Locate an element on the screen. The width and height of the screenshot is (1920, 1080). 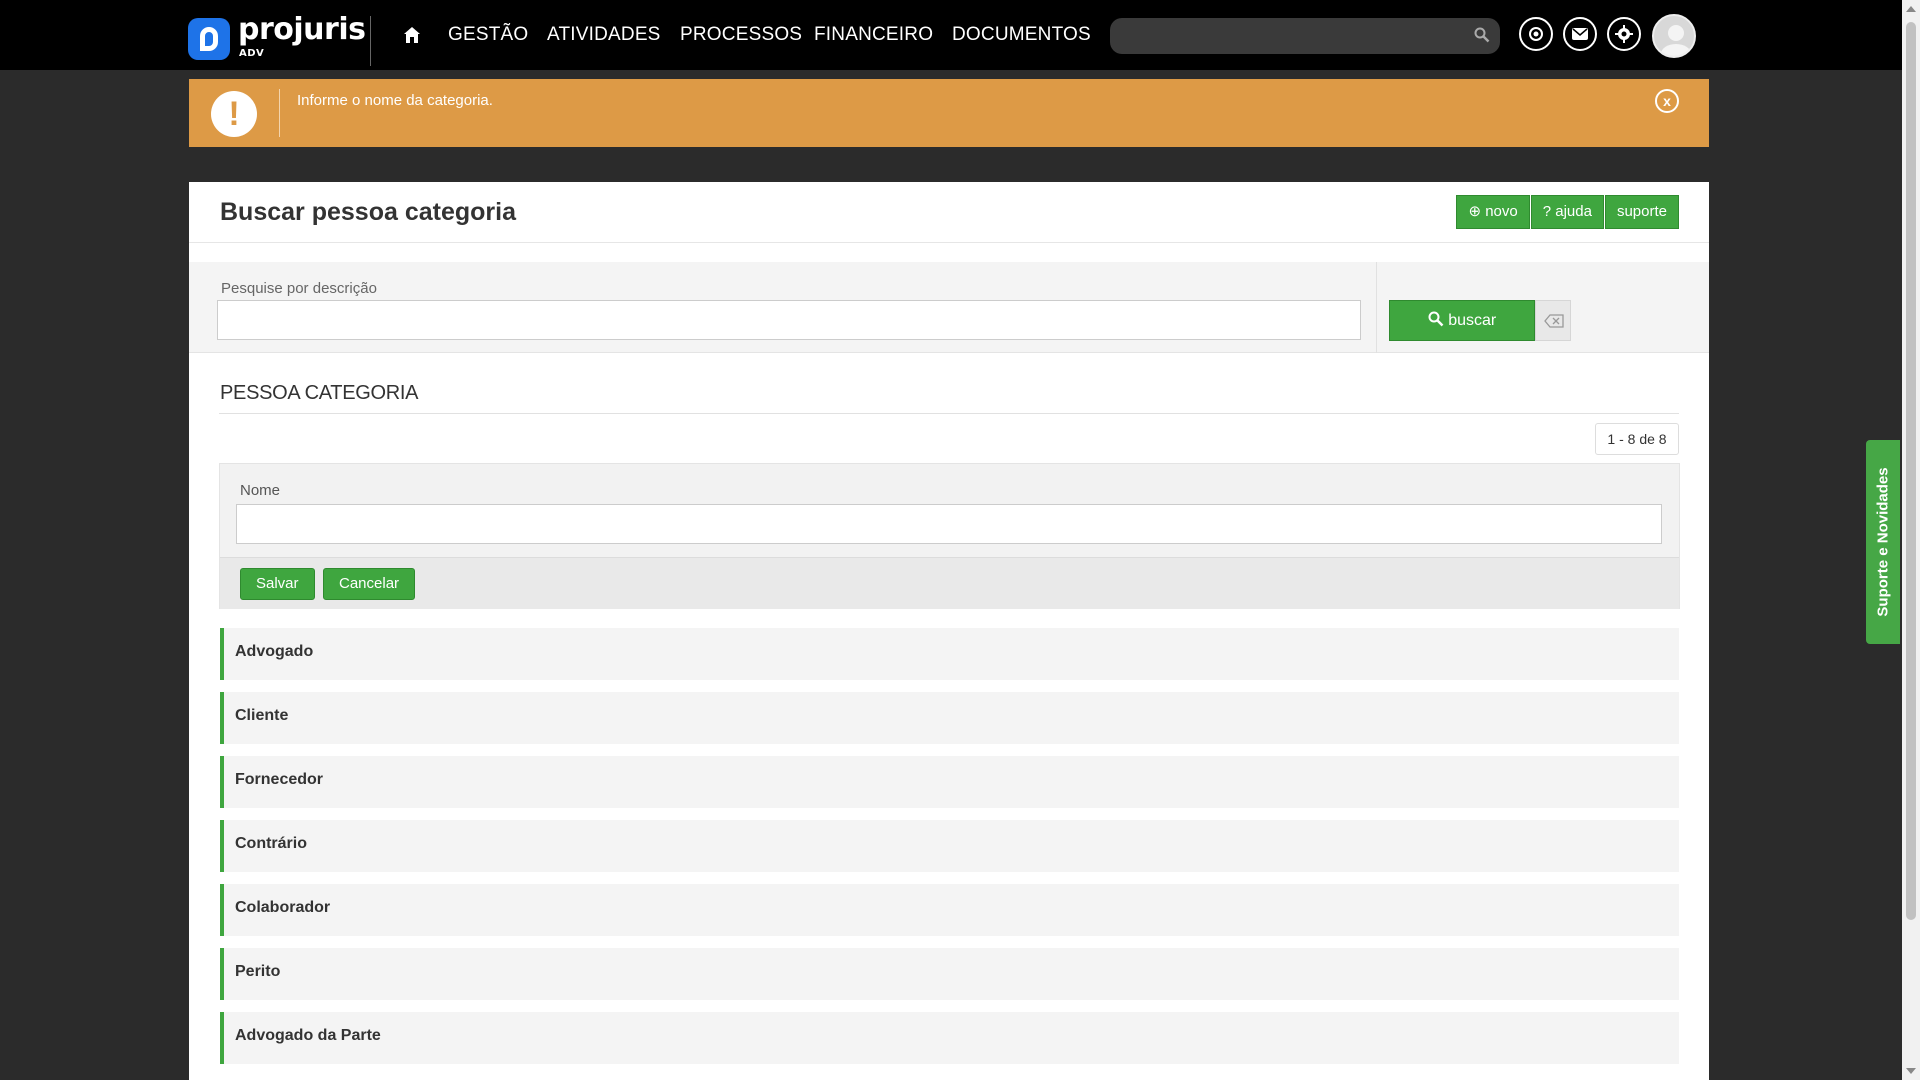
page-scrollbar is located at coordinates (1911, 540).